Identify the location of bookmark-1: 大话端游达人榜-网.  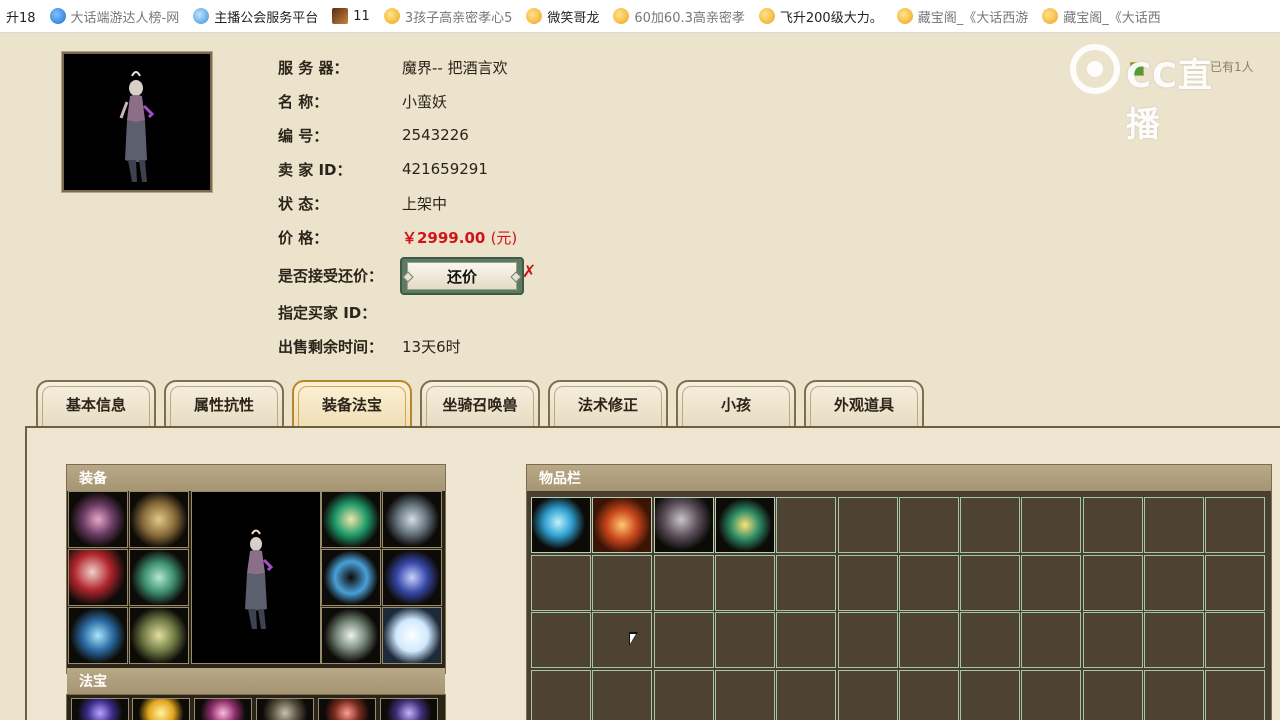
(116, 16).